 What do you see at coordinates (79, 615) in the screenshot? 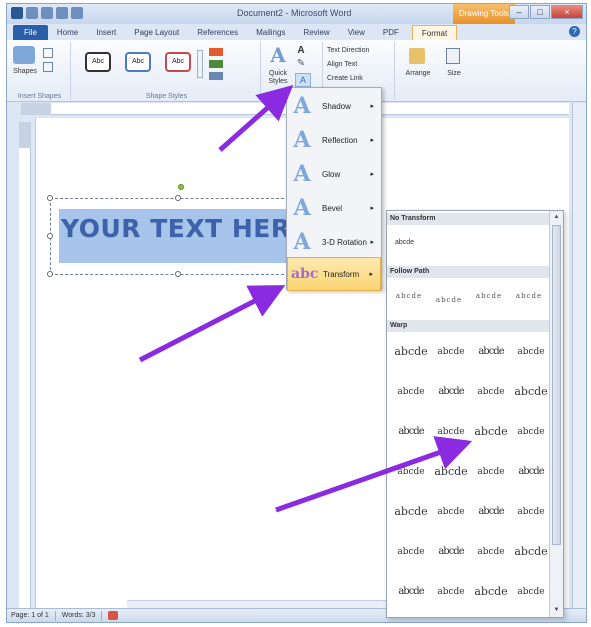
I see `word-count: Words: 3/3` at bounding box center [79, 615].